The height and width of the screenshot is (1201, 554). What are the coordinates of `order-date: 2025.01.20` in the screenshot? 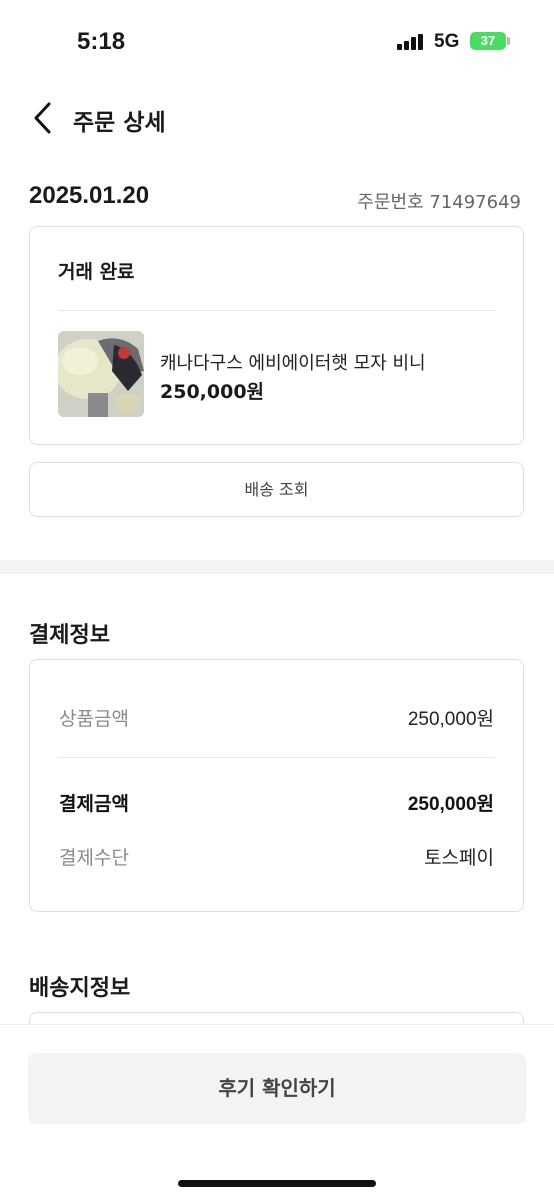 It's located at (89, 195).